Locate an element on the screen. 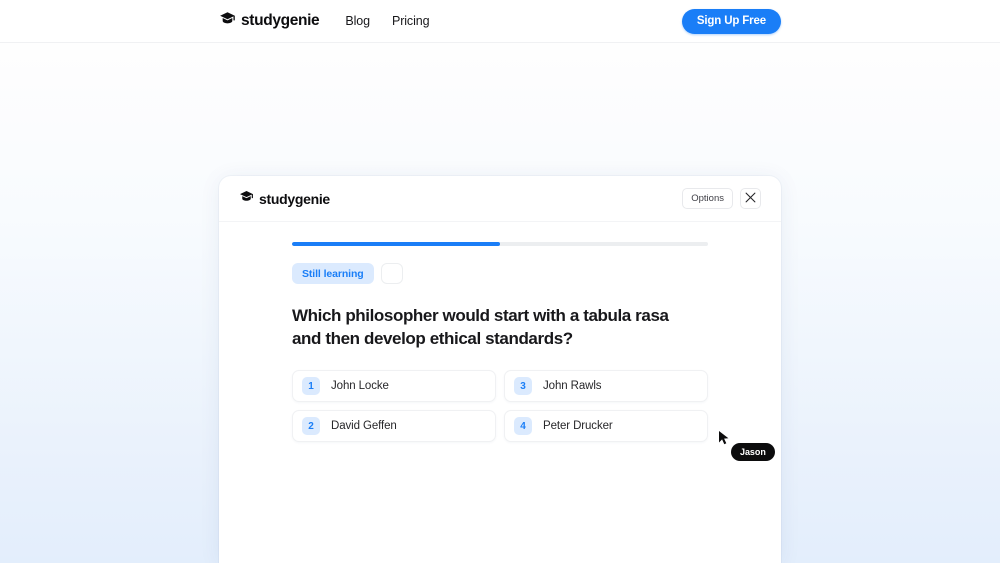  options-button: Options is located at coordinates (707, 198).